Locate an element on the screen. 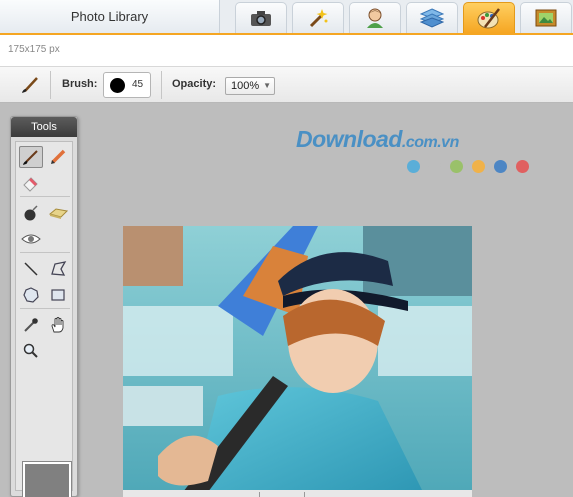 The width and height of the screenshot is (573, 497). brush-preview-dot is located at coordinates (117, 85).